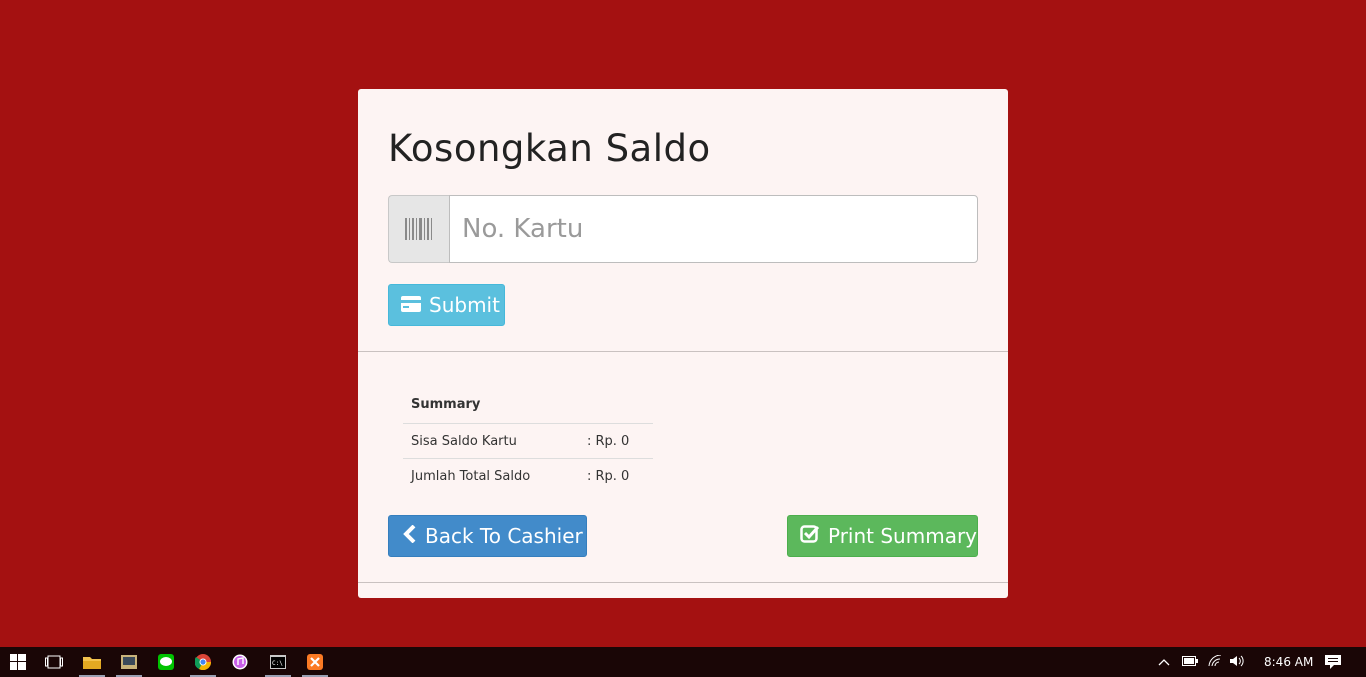 This screenshot has height=677, width=1366. Describe the element at coordinates (549, 148) in the screenshot. I see `page-title: Kosongkan Saldo` at that location.